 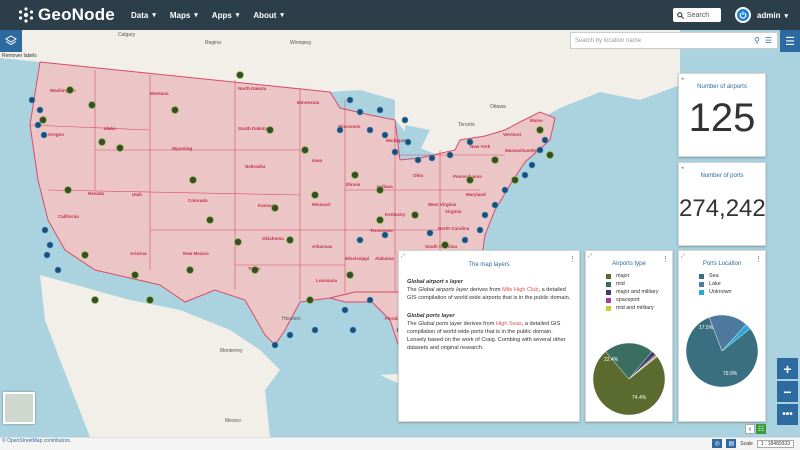 I want to click on nav-data: Data ▾, so click(x=143, y=15).